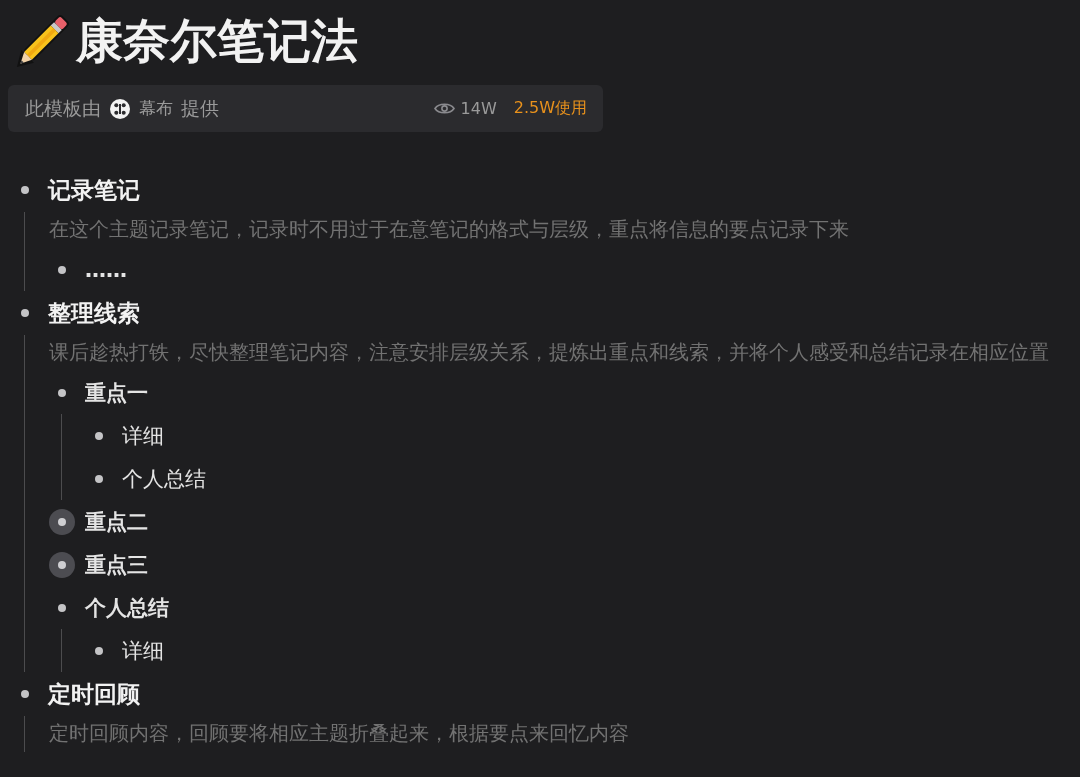 This screenshot has height=777, width=1080. Describe the element at coordinates (116, 522) in the screenshot. I see `outline-item: 重点二` at that location.